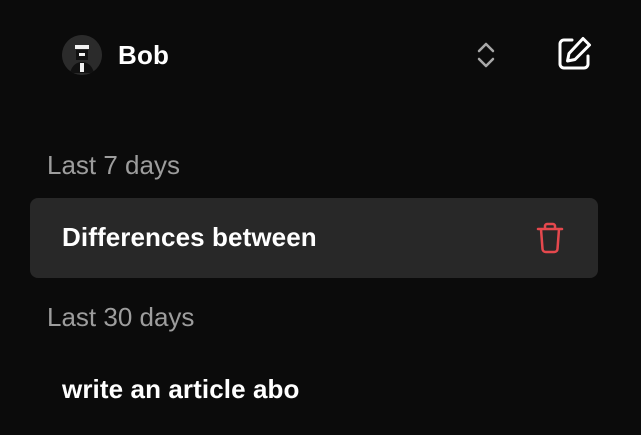  Describe the element at coordinates (115, 55) in the screenshot. I see `user-menu: Bob` at that location.